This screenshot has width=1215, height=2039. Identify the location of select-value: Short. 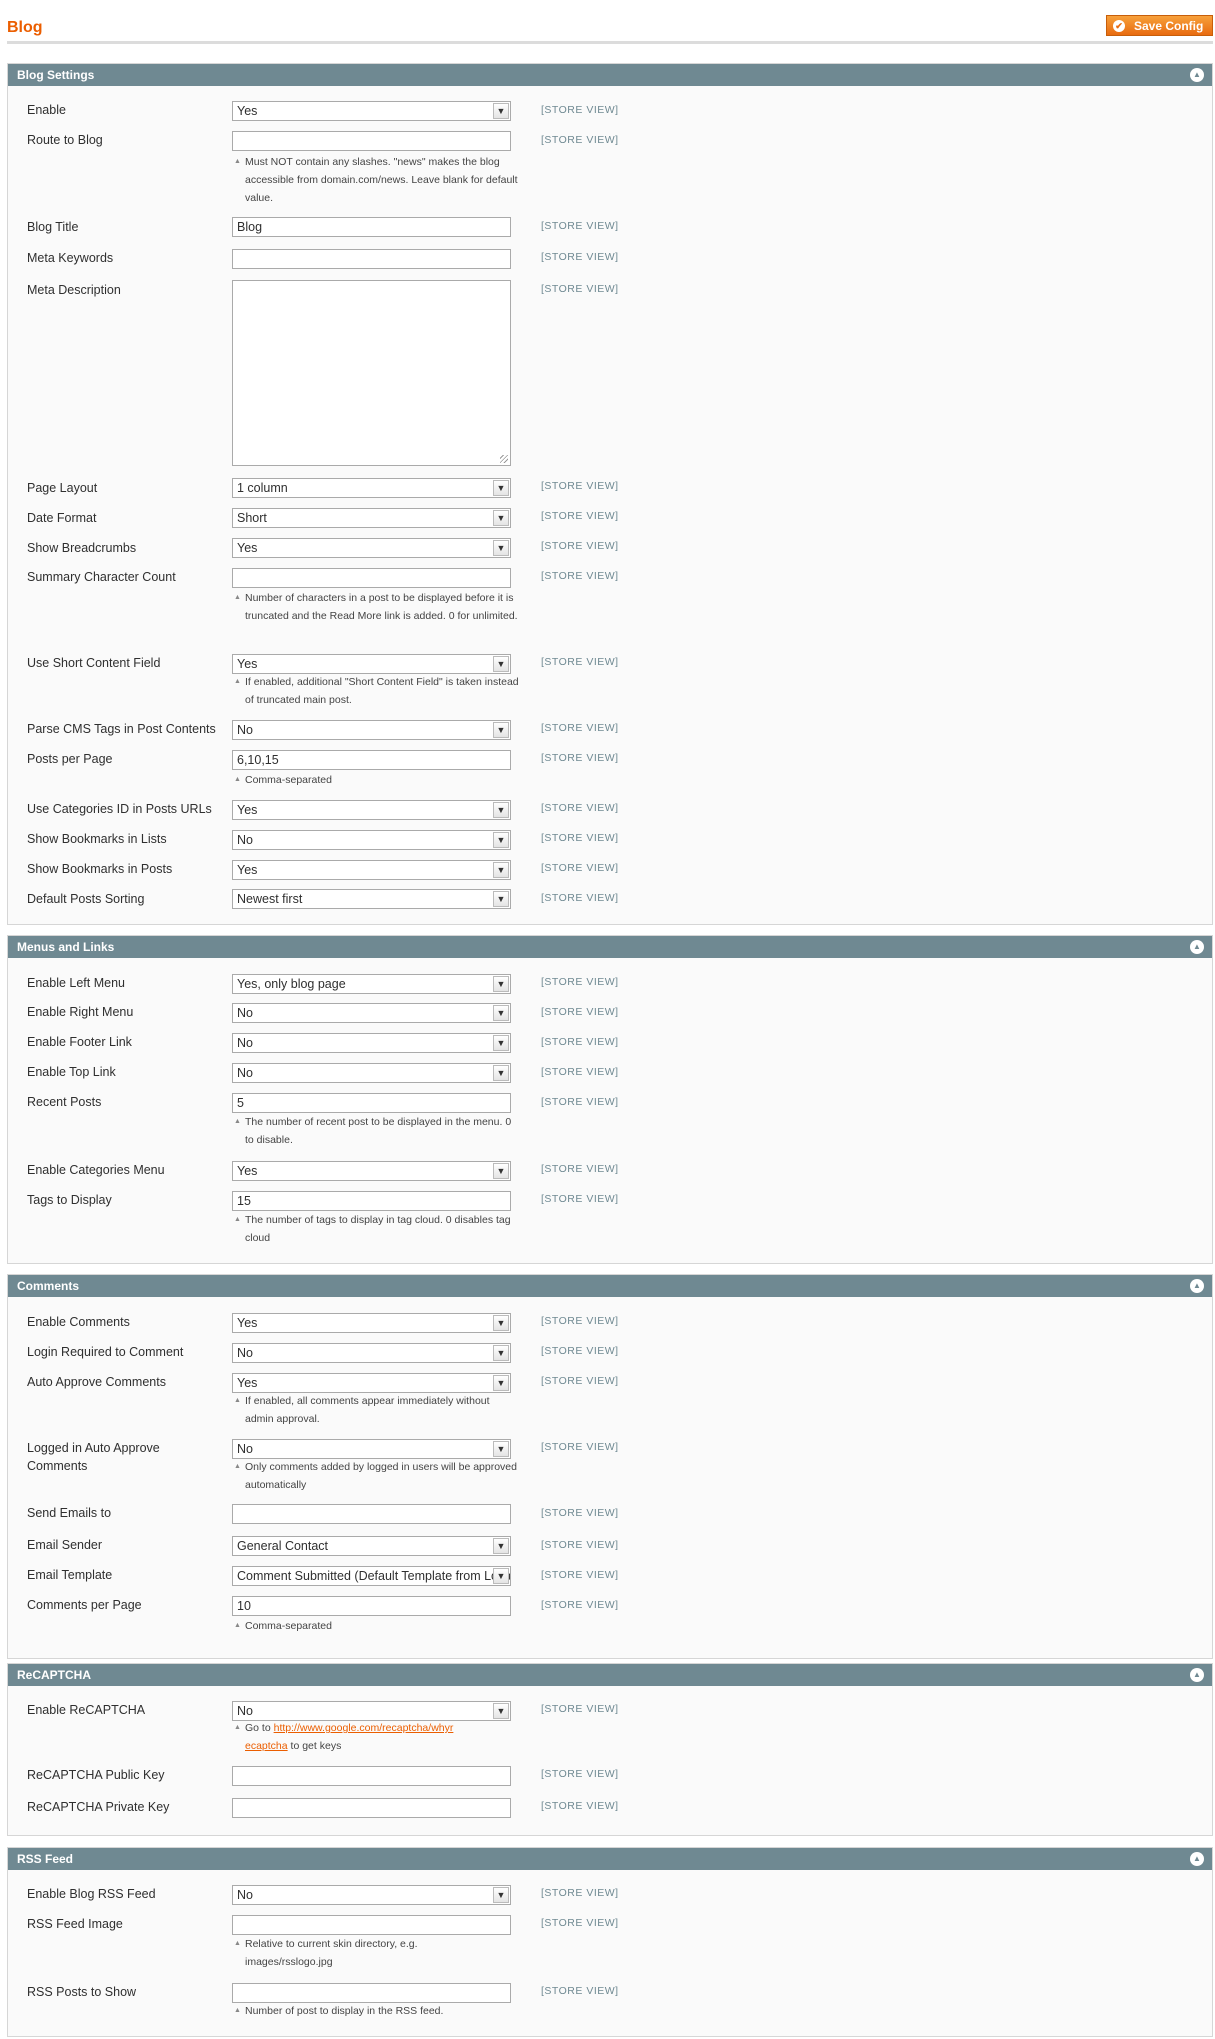
(252, 518).